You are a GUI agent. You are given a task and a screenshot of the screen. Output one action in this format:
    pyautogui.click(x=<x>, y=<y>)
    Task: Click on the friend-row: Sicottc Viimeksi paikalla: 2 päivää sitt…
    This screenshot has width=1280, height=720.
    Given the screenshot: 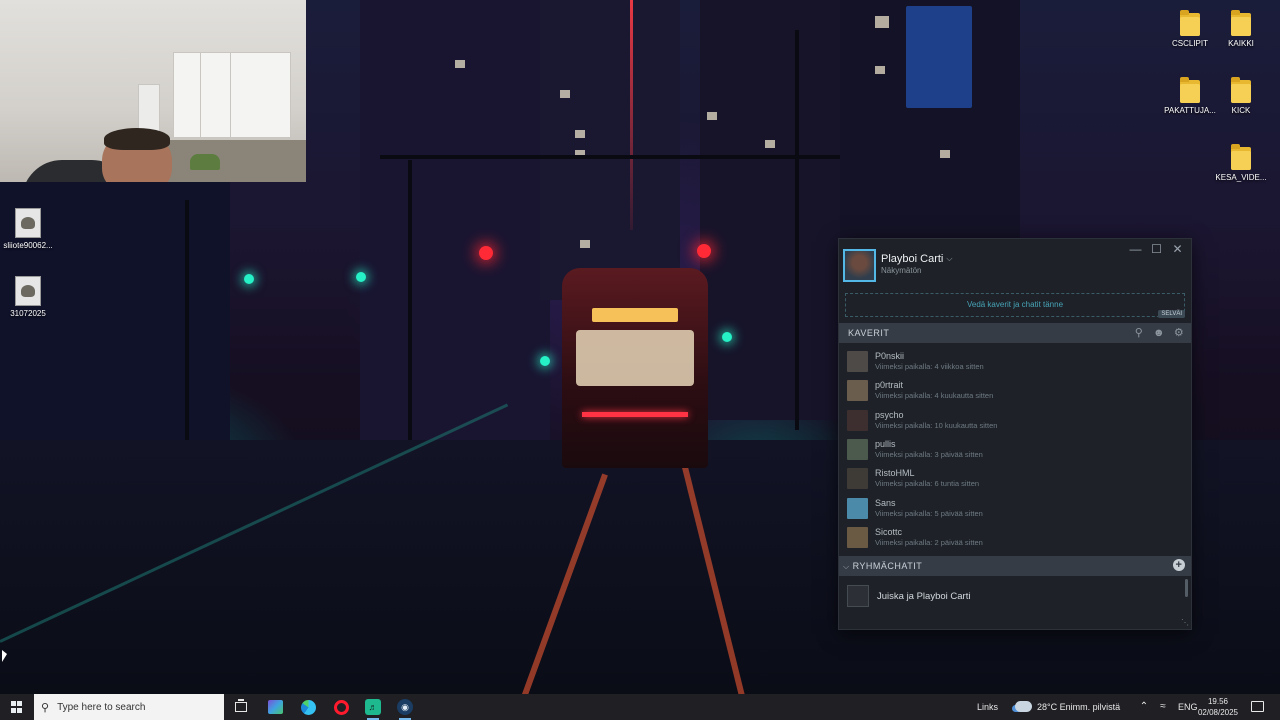 What is the action you would take?
    pyautogui.click(x=1015, y=537)
    